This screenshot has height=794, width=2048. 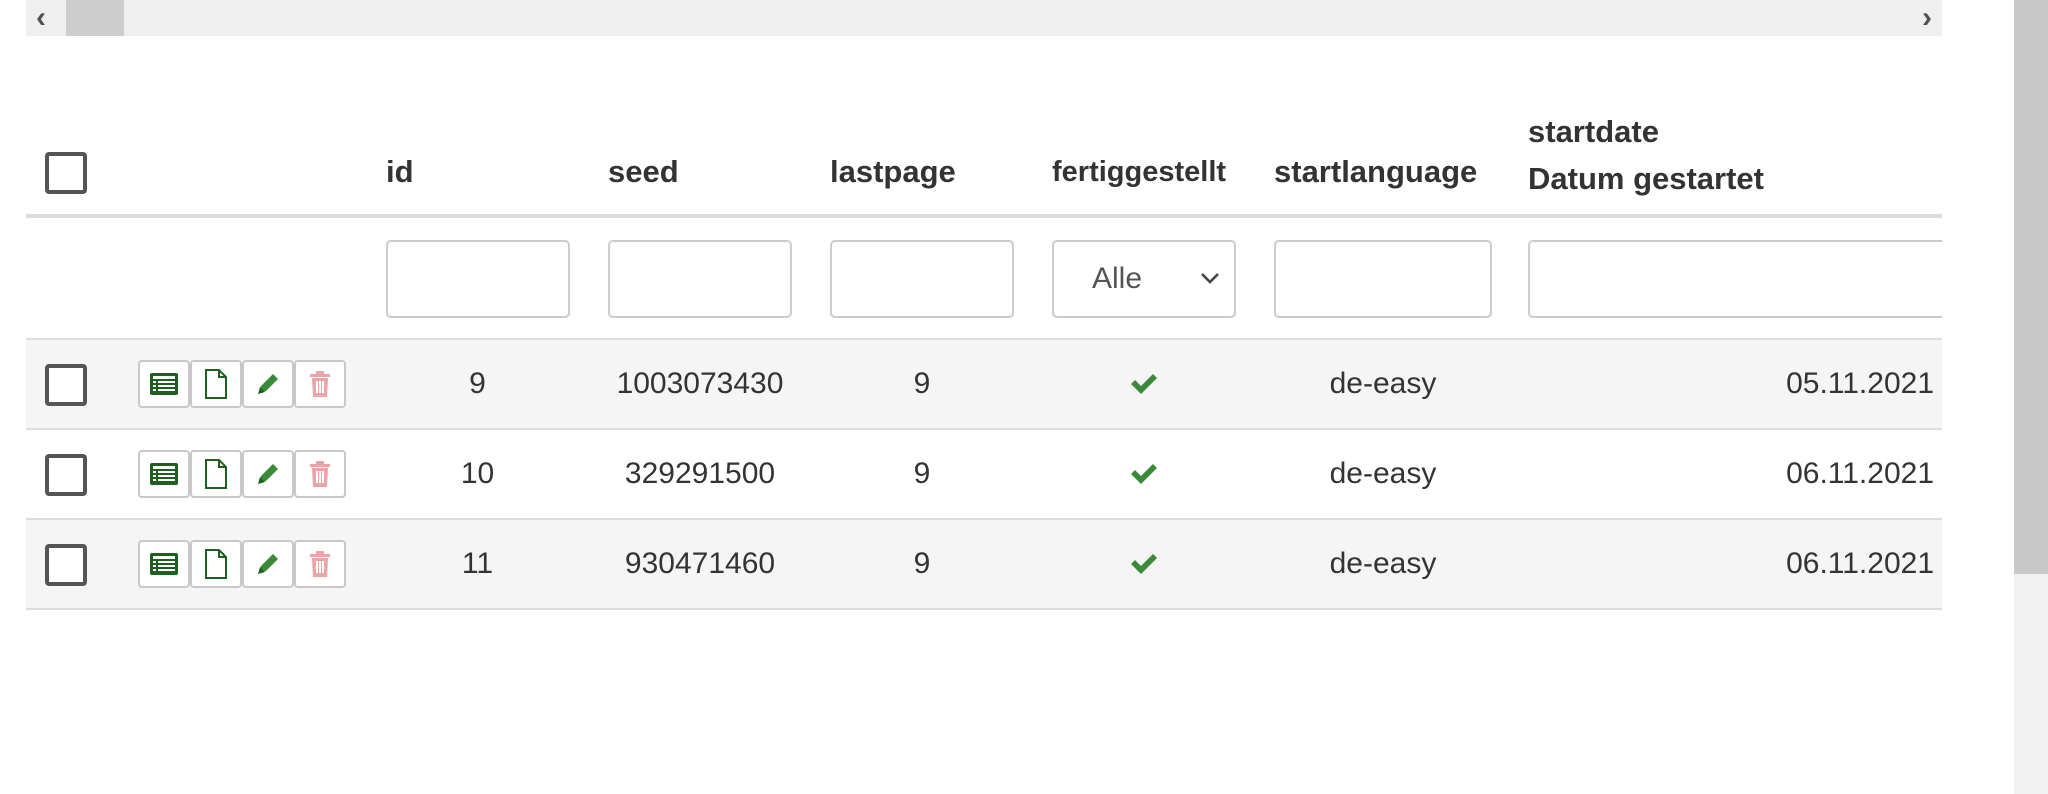 I want to click on scroll-left-arrow-icon: ‹, so click(x=41, y=18).